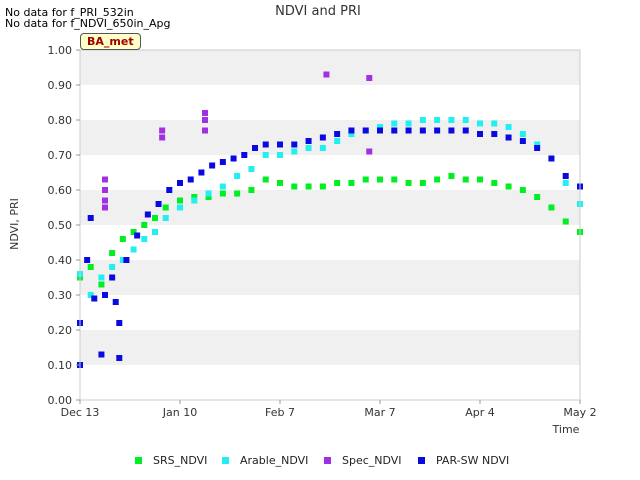 The width and height of the screenshot is (640, 480). What do you see at coordinates (60, 365) in the screenshot?
I see `y-tick-label: 0.10` at bounding box center [60, 365].